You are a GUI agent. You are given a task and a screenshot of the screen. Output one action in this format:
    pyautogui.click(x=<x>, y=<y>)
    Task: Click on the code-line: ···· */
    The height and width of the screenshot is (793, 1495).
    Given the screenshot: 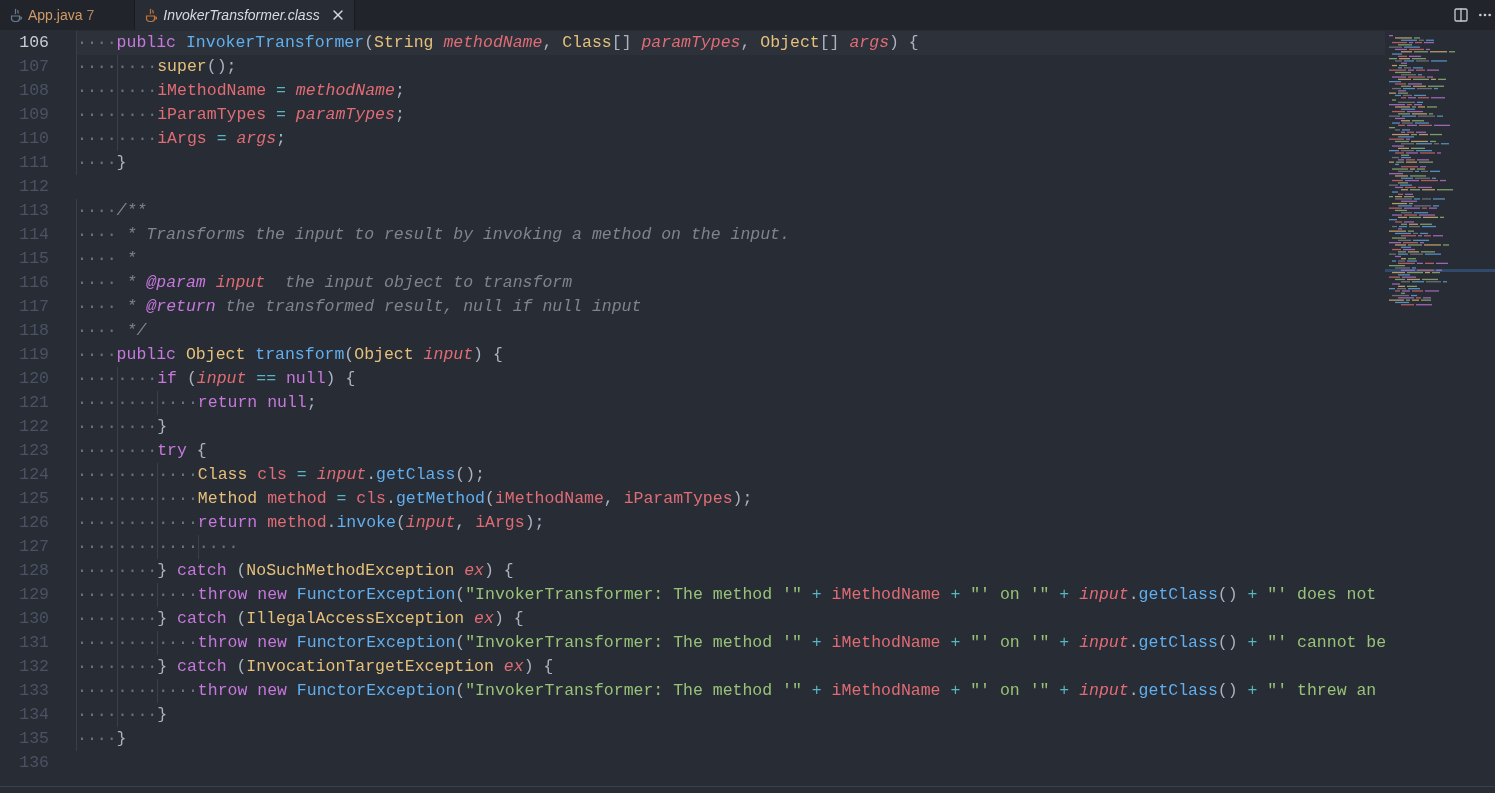 What is the action you would take?
    pyautogui.click(x=111, y=331)
    